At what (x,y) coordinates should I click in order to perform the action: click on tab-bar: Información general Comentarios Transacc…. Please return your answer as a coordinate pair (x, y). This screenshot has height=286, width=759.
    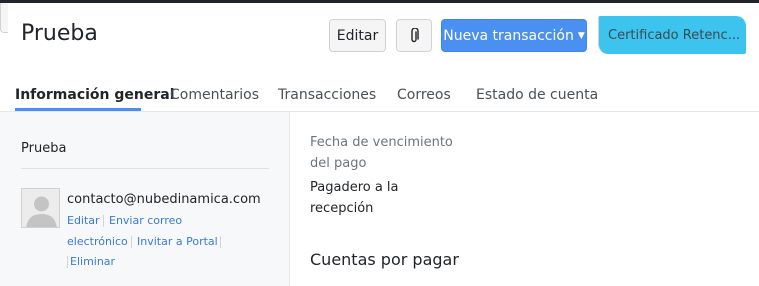
    Looking at the image, I should click on (379, 95).